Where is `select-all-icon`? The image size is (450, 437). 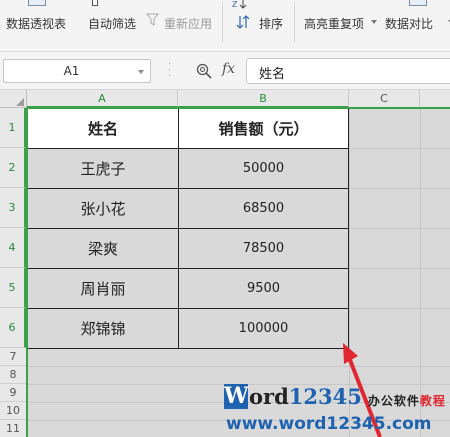 select-all-icon is located at coordinates (20, 102).